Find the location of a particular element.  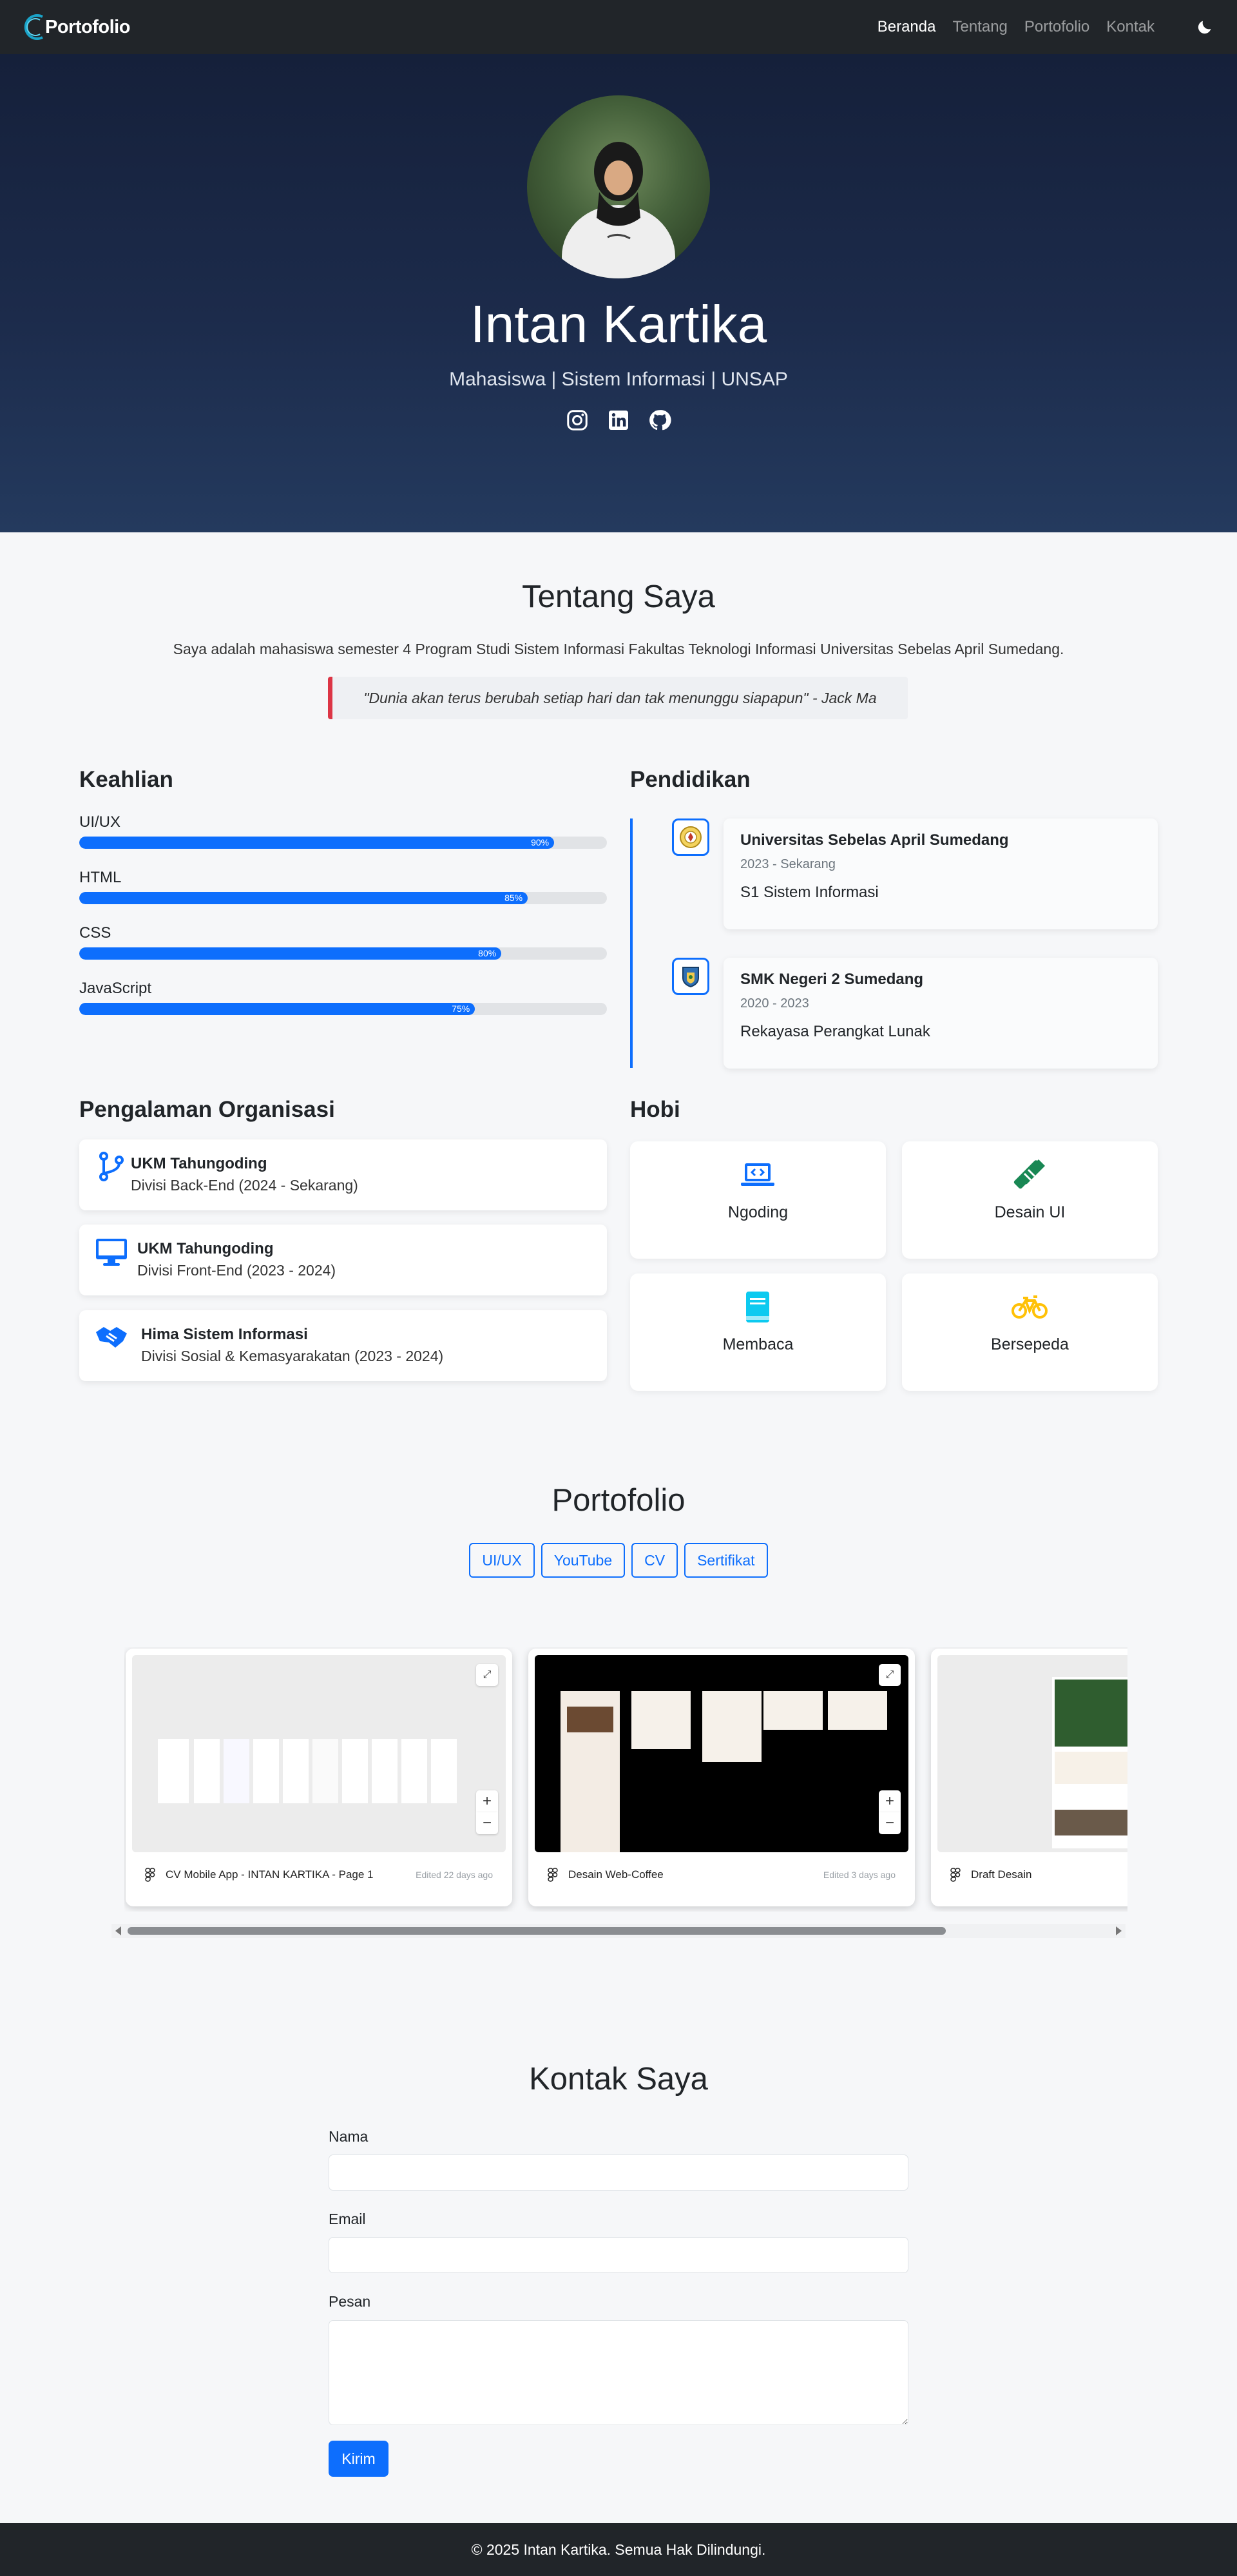

brand-arc-icon is located at coordinates (33, 27).